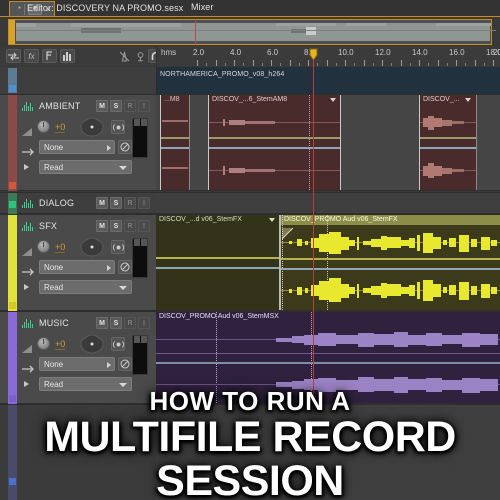  I want to click on track-header-music: MUSIC M S R I +0 None Read, so click(78, 357).